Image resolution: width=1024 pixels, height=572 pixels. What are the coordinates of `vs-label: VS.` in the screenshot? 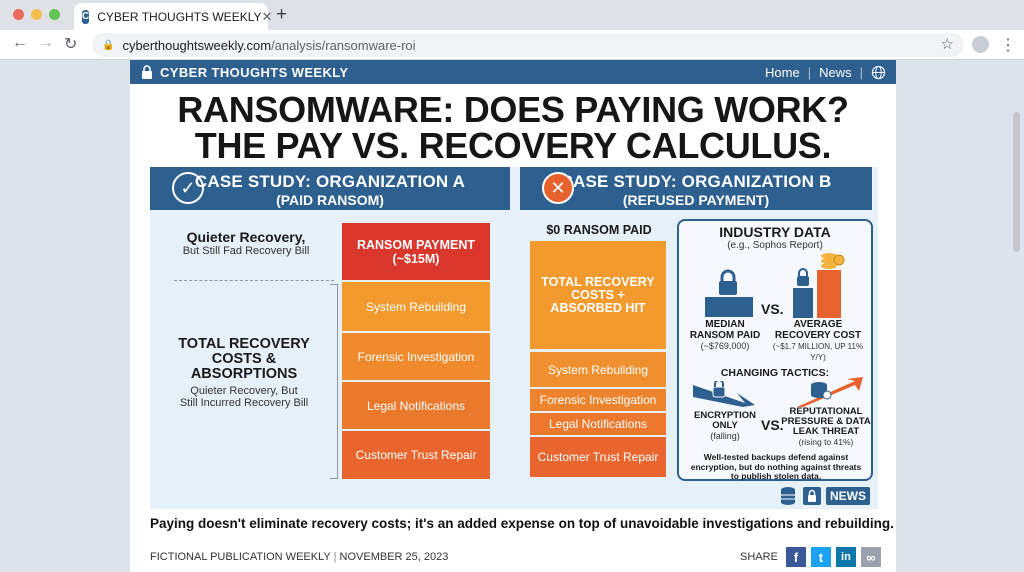 It's located at (772, 309).